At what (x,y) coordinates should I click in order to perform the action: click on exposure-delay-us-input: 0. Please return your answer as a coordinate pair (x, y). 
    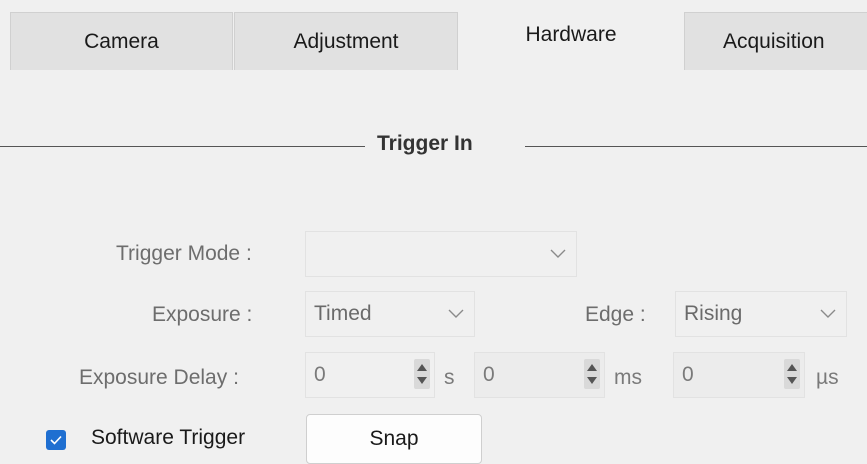
    Looking at the image, I should click on (739, 375).